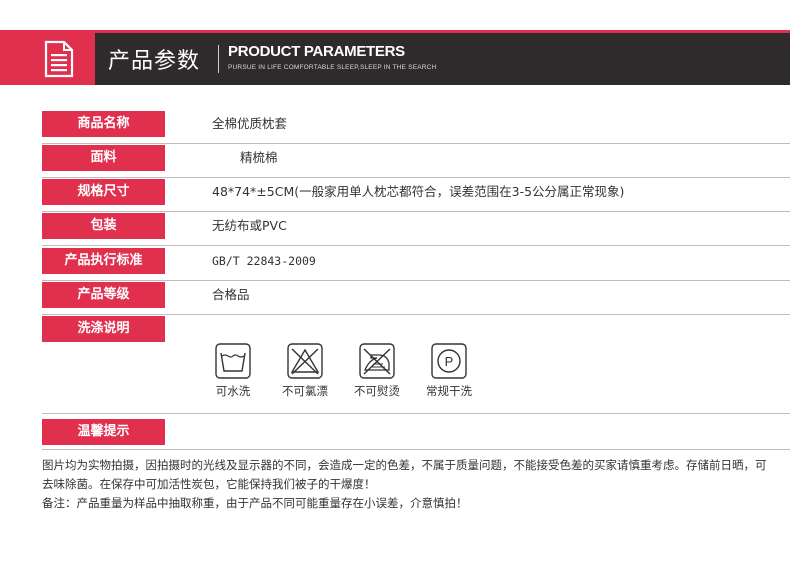  I want to click on warm-tips-row: 温馨提示, so click(416, 432).